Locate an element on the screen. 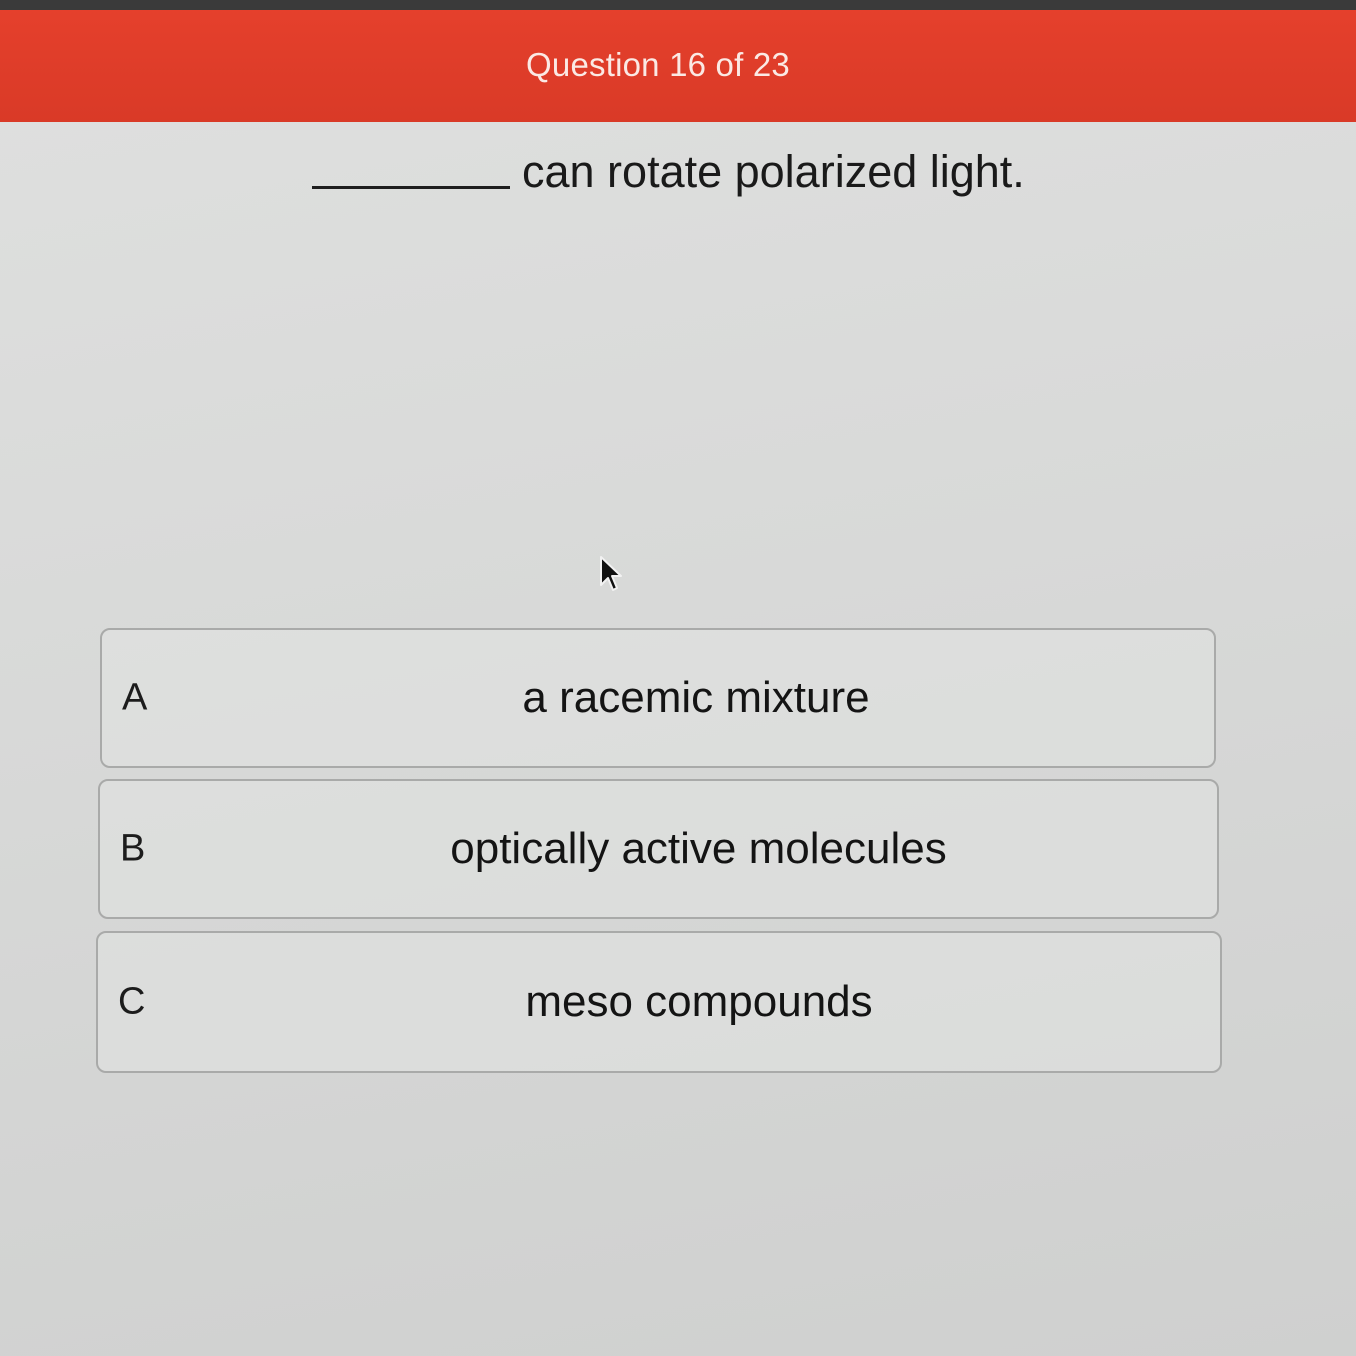  answer-option-b: B optically active molecules is located at coordinates (658, 849).